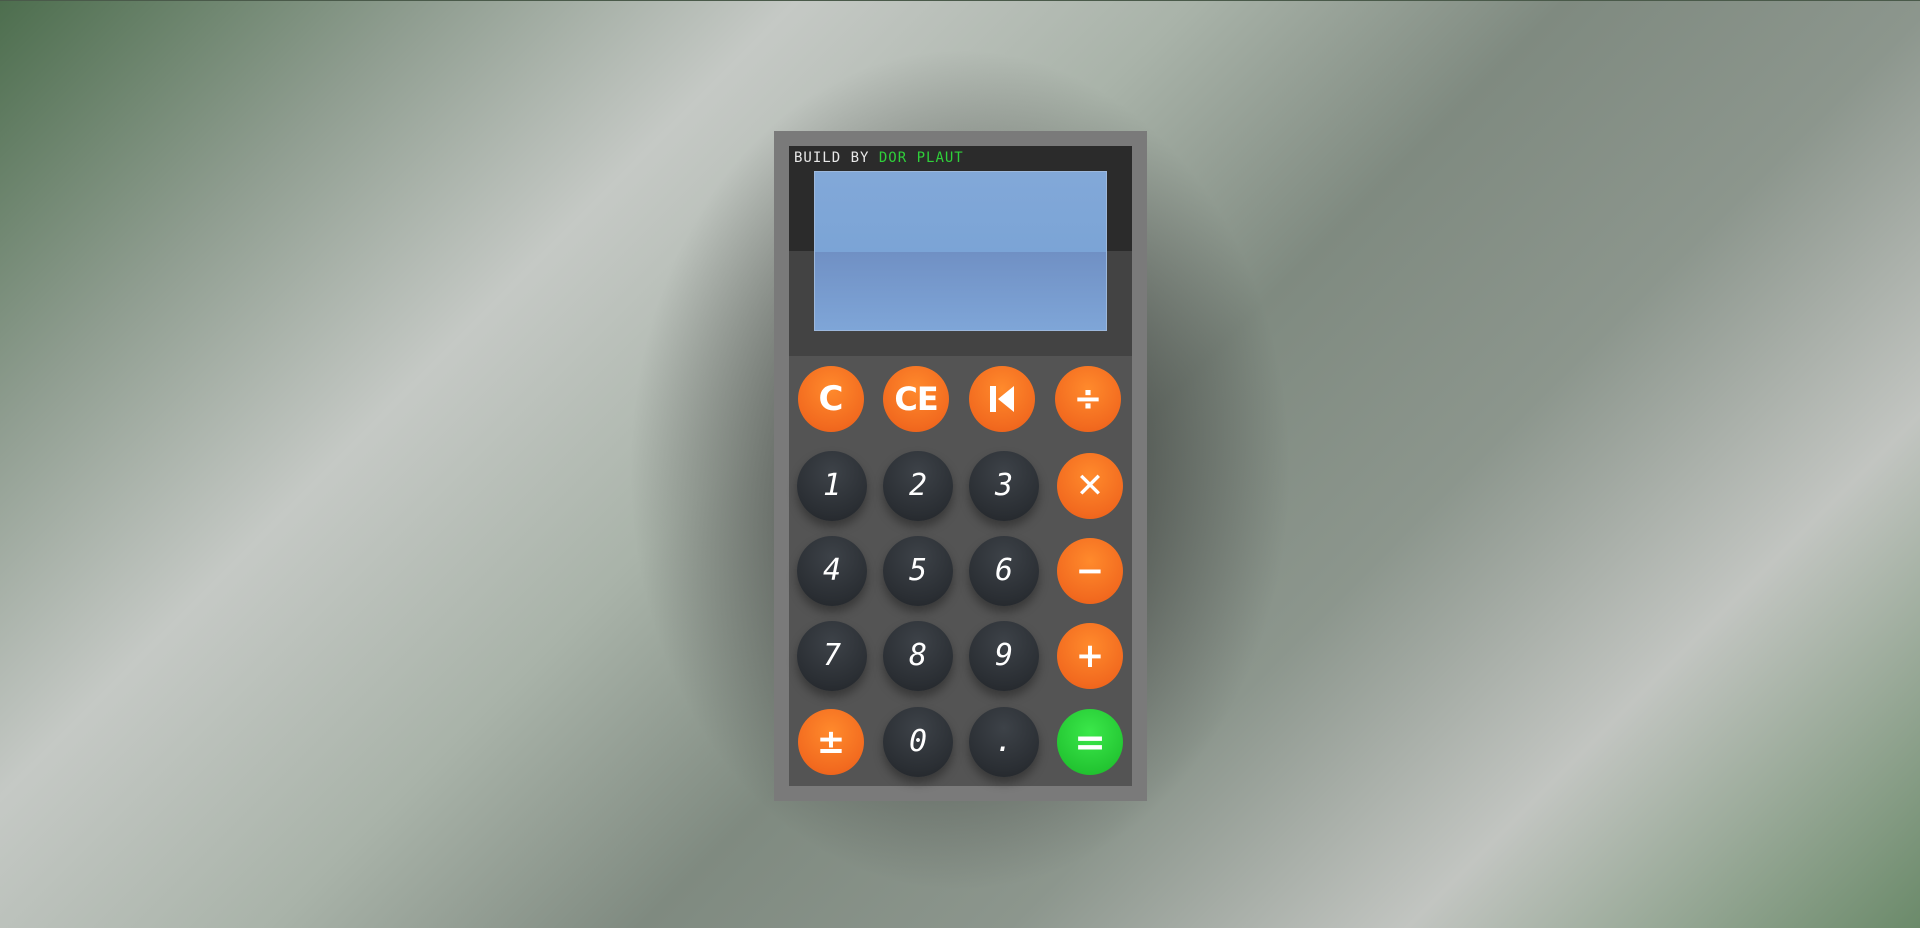  I want to click on digit-3-button: 3, so click(1004, 486).